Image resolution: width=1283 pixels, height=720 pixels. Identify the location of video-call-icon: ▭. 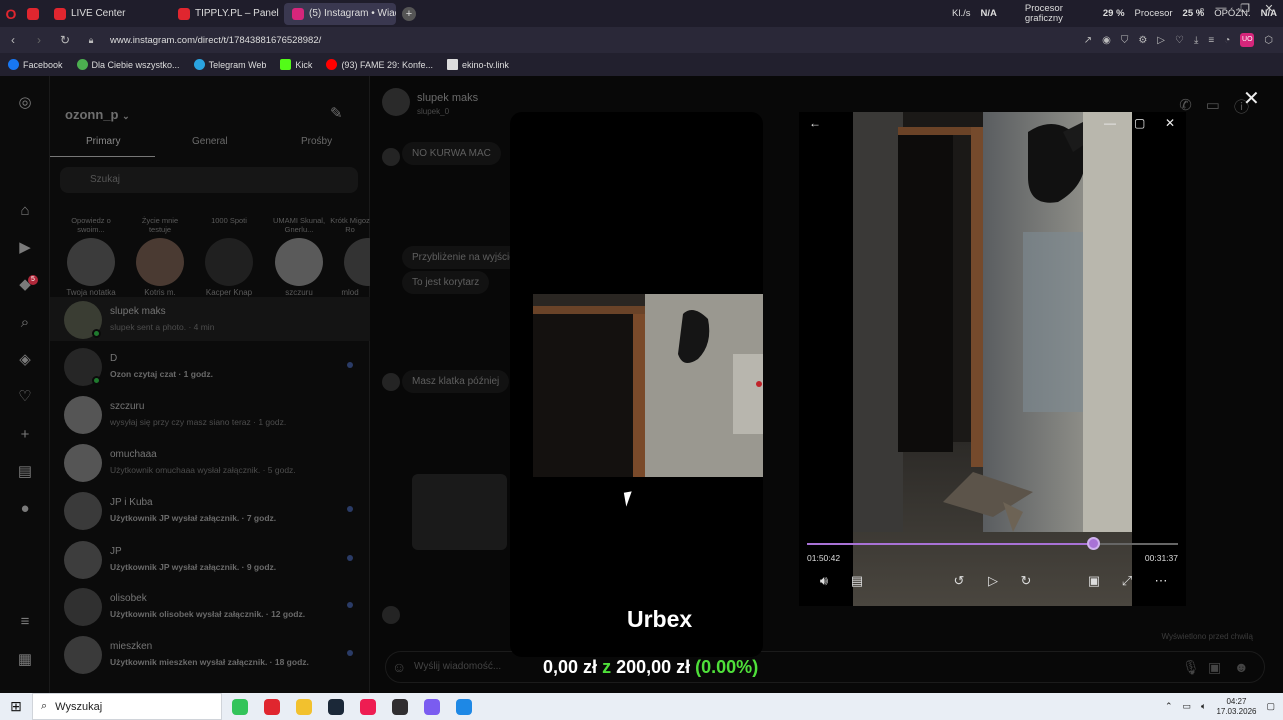
(1213, 106).